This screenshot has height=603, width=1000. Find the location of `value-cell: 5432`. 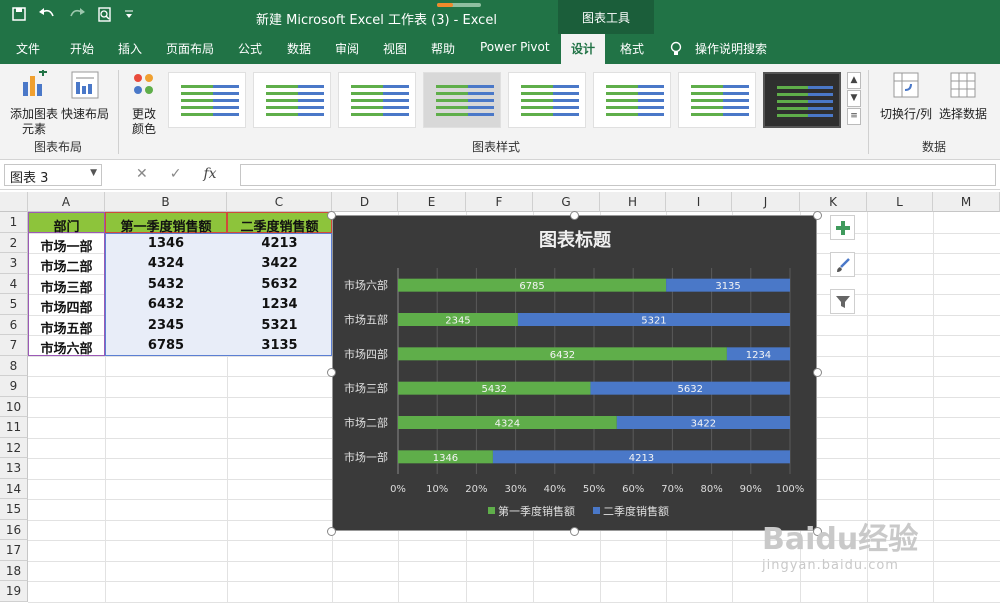

value-cell: 5432 is located at coordinates (166, 284).